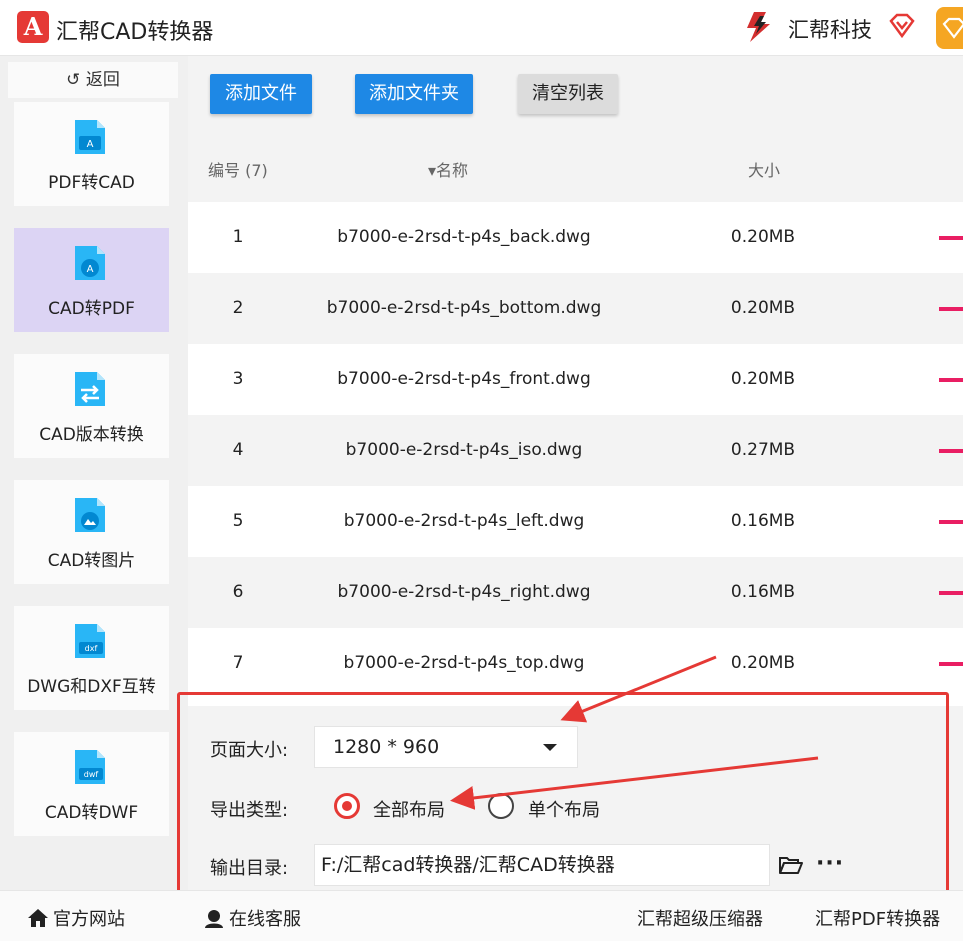 This screenshot has height=941, width=963. Describe the element at coordinates (249, 868) in the screenshot. I see `output-dir-label: 输出目录:` at that location.